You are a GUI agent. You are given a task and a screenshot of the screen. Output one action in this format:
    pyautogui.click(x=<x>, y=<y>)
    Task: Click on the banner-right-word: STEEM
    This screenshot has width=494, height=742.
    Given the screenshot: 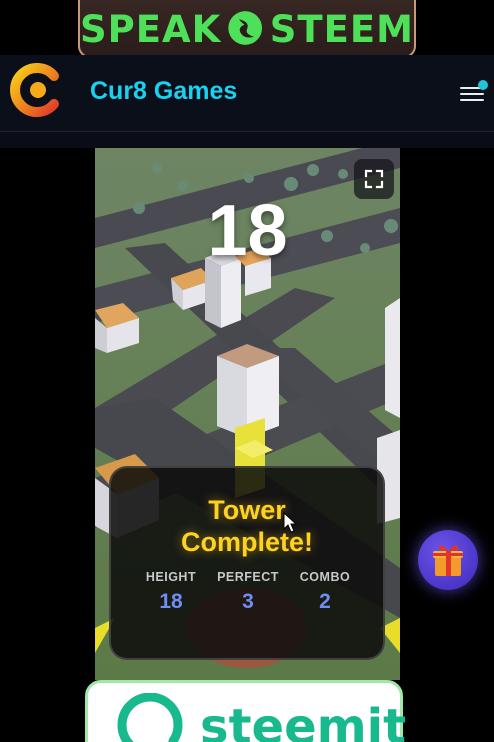 What is the action you would take?
    pyautogui.click(x=341, y=29)
    